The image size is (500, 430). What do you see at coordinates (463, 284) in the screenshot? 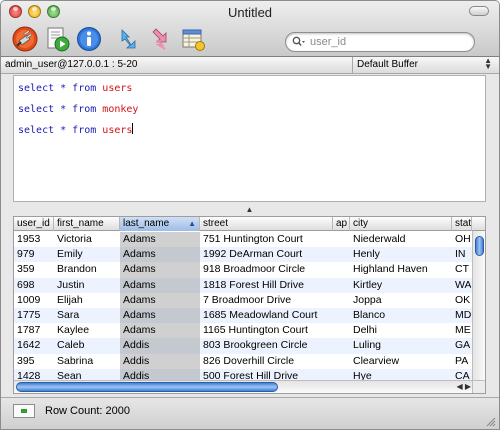
I see `cell-stat: WA` at bounding box center [463, 284].